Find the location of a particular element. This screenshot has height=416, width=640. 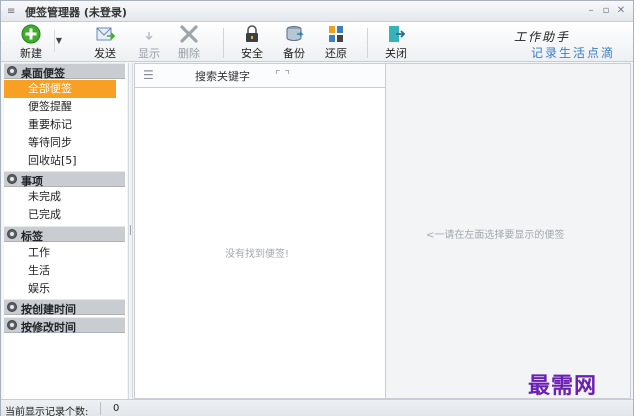

record-count-label: 当前显示记录个数: is located at coordinates (47, 411).